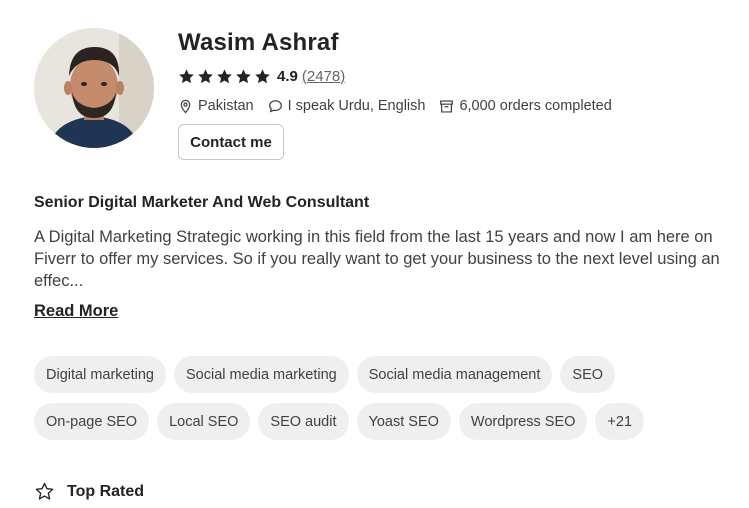 The width and height of the screenshot is (749, 508). I want to click on skill-chip: Yoast SEO, so click(403, 421).